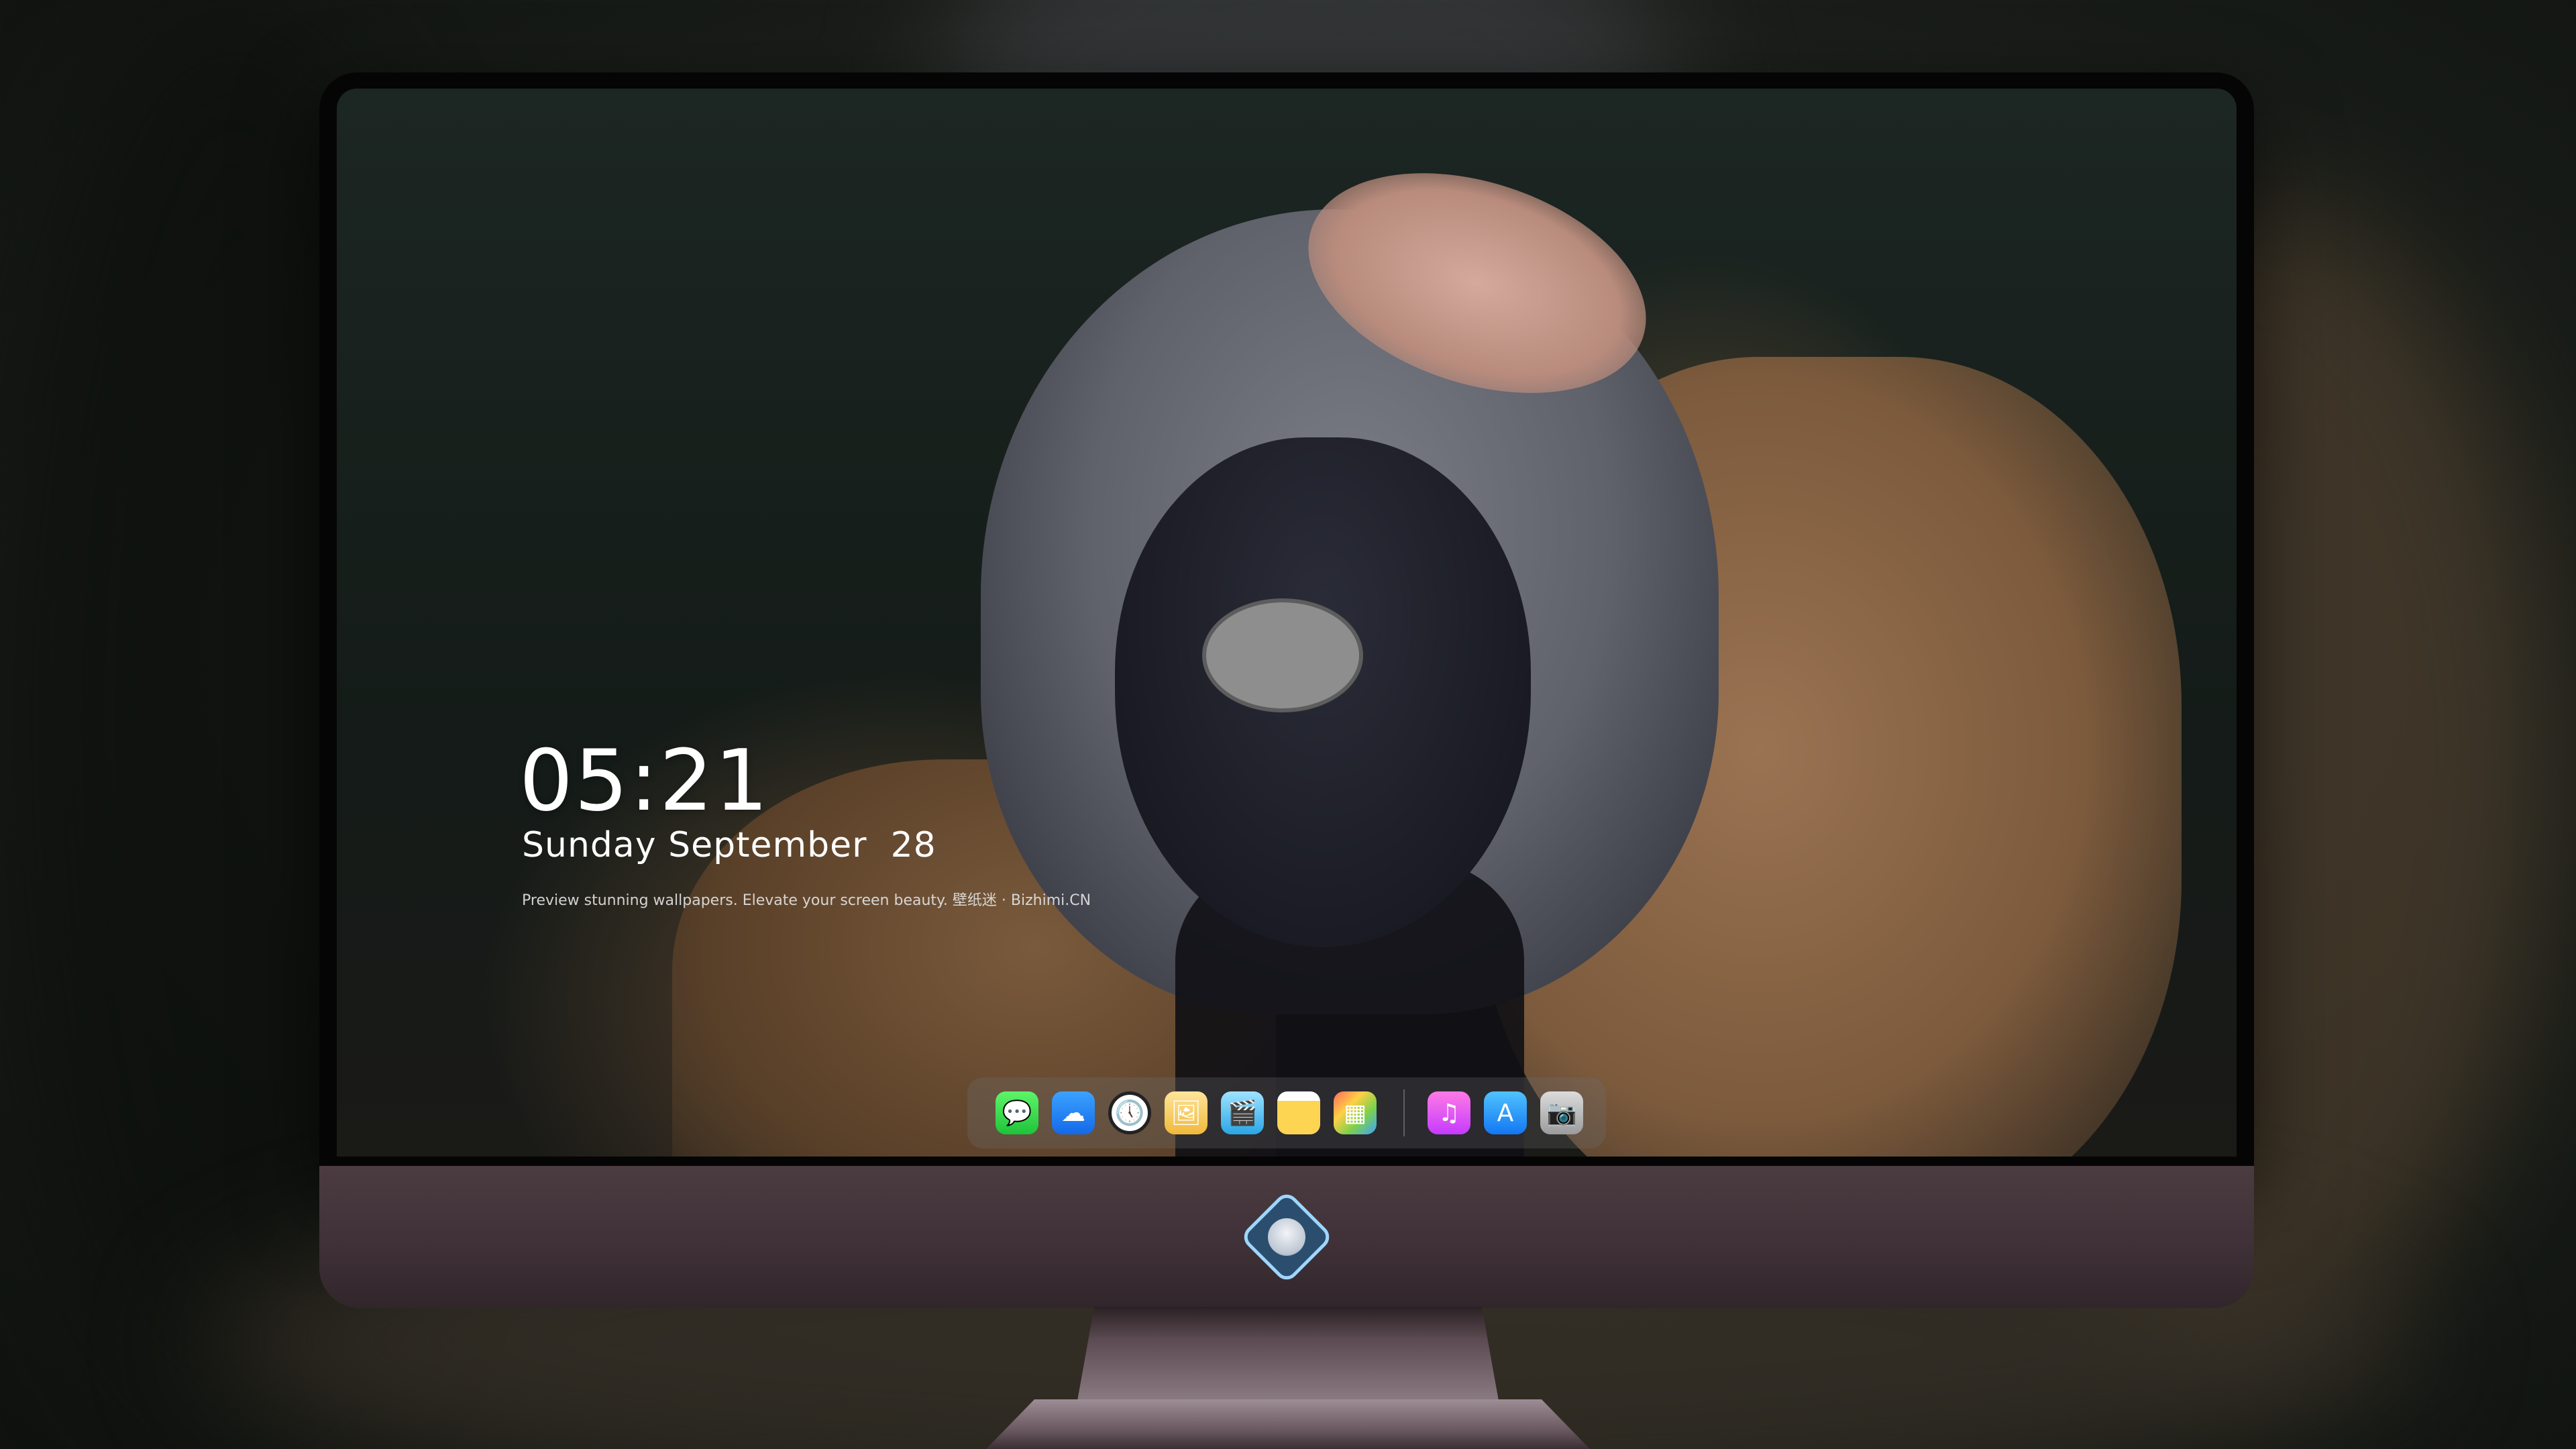 Image resolution: width=2576 pixels, height=1449 pixels. I want to click on messages-icon: 💬, so click(1017, 1112).